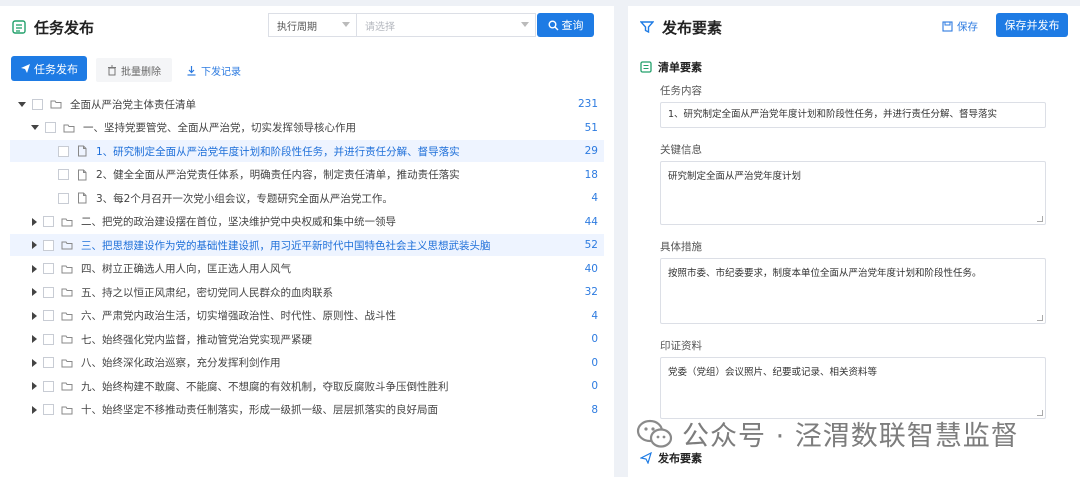 This screenshot has width=1080, height=477. Describe the element at coordinates (221, 72) in the screenshot. I see `dispatch-log-label: 下发记录` at that location.